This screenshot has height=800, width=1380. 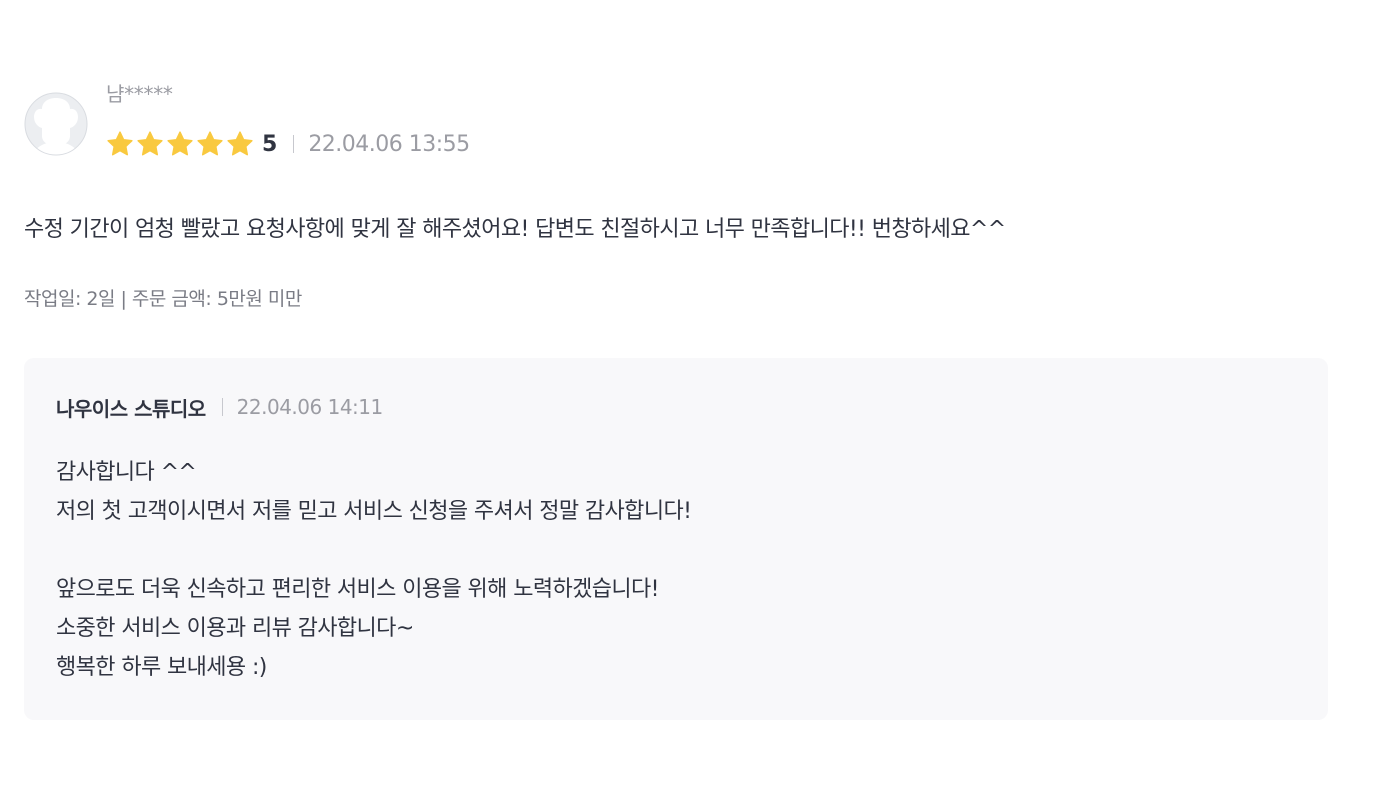 What do you see at coordinates (235, 628) in the screenshot?
I see `reply-line: 소중한 서비스 이용과 리뷰 감사합니다~` at bounding box center [235, 628].